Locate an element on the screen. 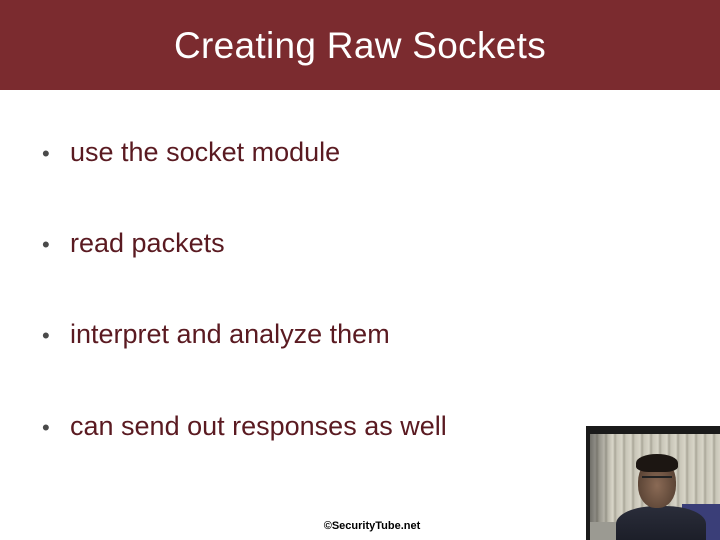  bullet-item: • interpret and analyze them is located at coordinates (216, 334).